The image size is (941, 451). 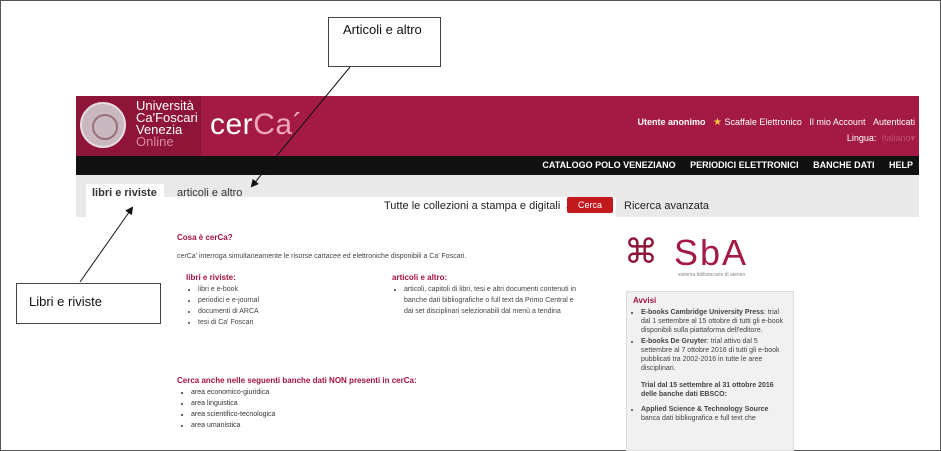 I want to click on arrow-articoli, so click(x=300, y=127).